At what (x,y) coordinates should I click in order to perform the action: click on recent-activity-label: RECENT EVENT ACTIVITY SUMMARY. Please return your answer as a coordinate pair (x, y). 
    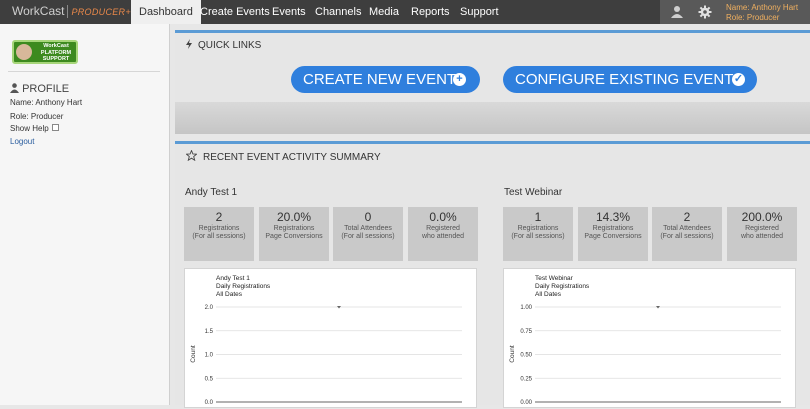
    Looking at the image, I should click on (292, 157).